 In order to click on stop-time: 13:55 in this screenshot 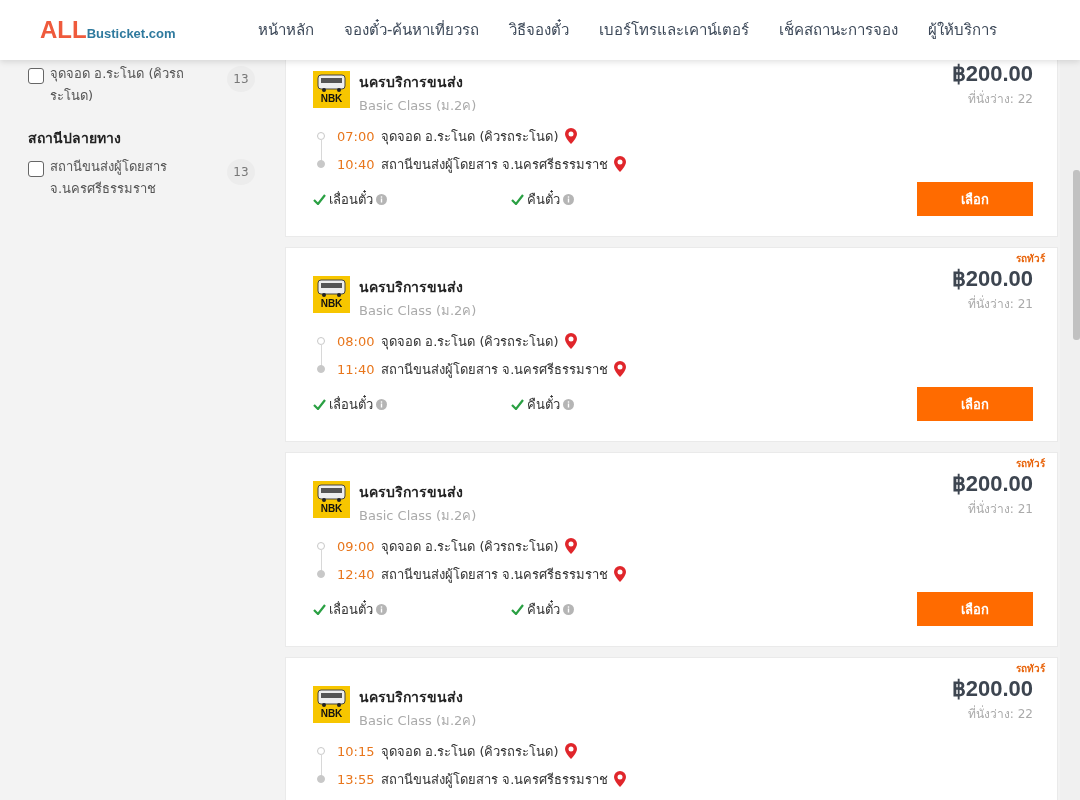, I will do `click(356, 779)`.